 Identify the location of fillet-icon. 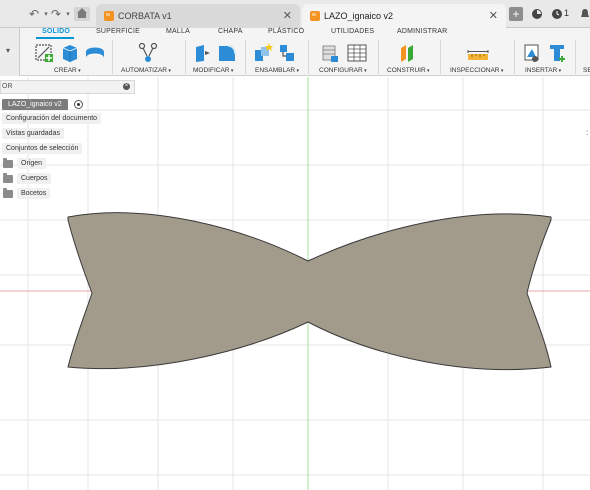
(227, 53).